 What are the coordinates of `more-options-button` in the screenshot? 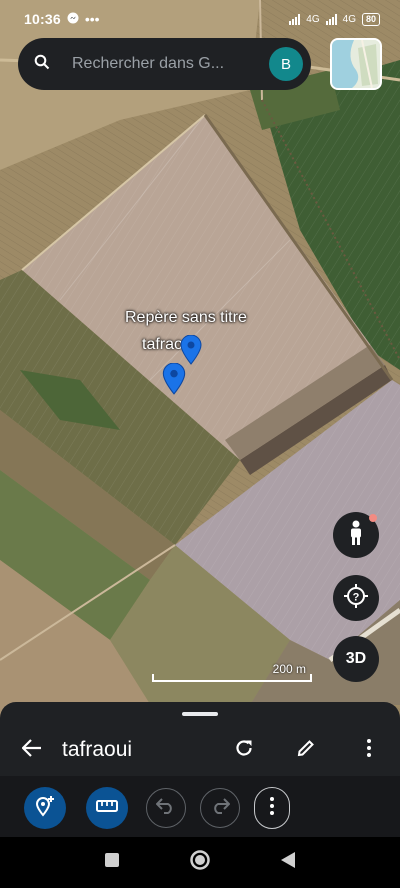 It's located at (369, 750).